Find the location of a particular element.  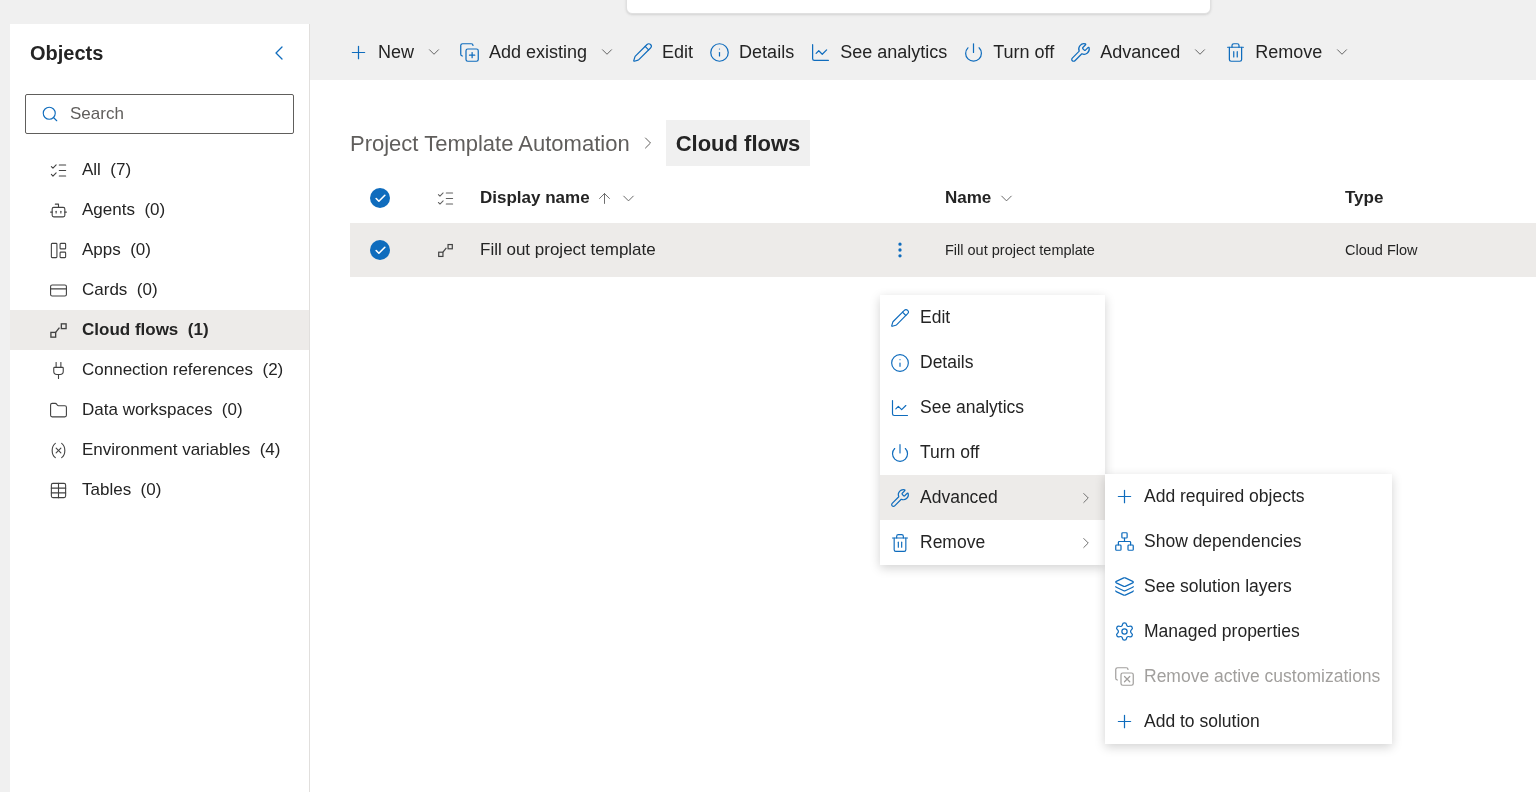

column-header: Name is located at coordinates (981, 198).